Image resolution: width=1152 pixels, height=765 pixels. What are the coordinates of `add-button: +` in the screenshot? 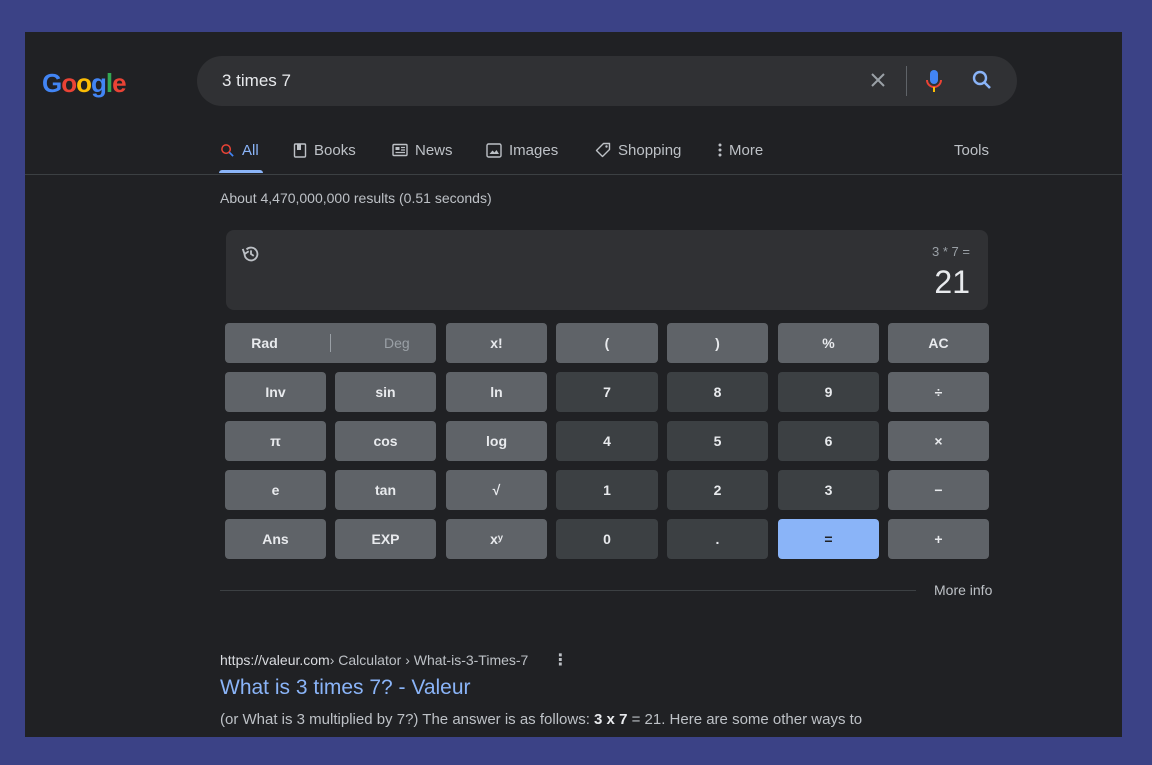 It's located at (938, 539).